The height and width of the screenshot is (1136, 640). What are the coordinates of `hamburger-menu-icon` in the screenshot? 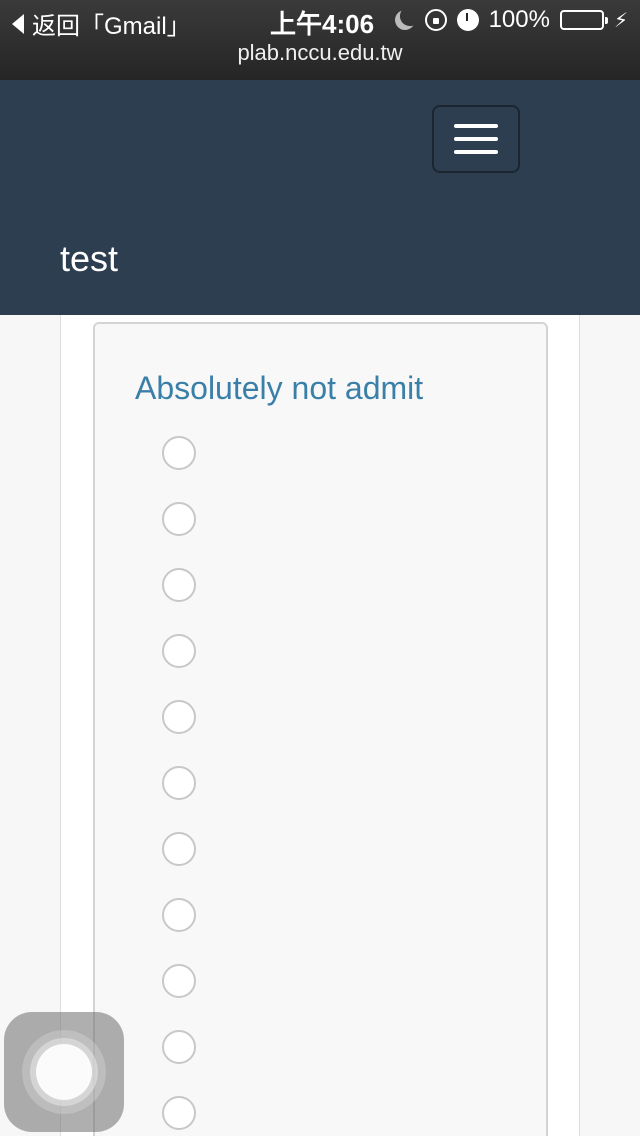 It's located at (476, 126).